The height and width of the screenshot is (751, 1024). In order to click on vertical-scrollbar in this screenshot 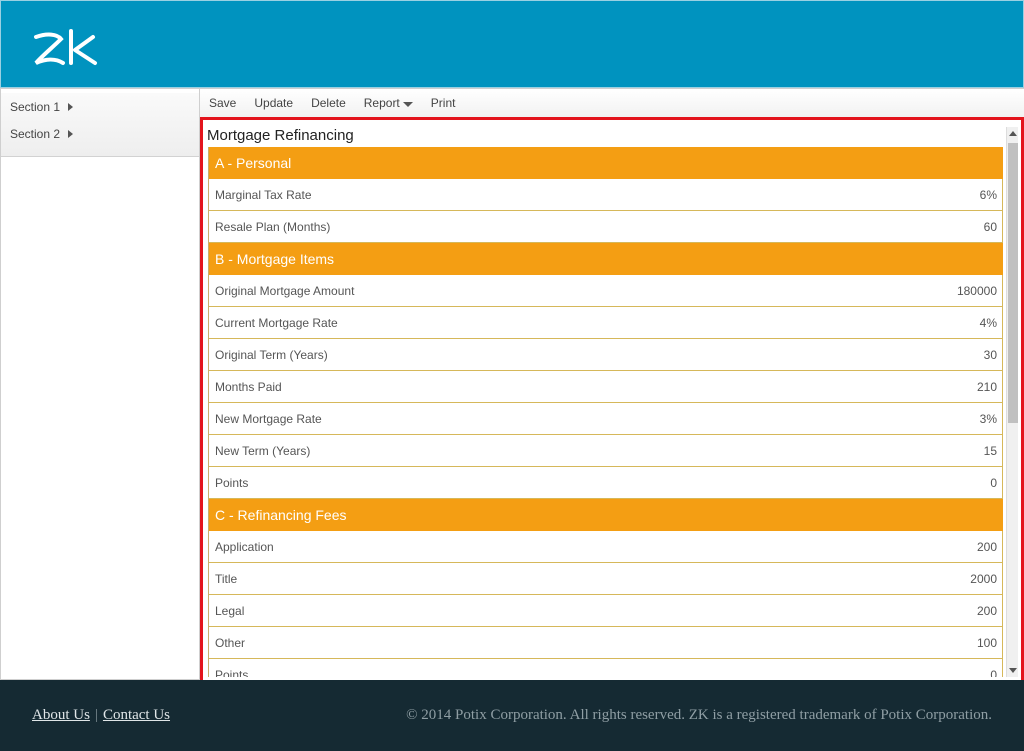, I will do `click(1012, 402)`.